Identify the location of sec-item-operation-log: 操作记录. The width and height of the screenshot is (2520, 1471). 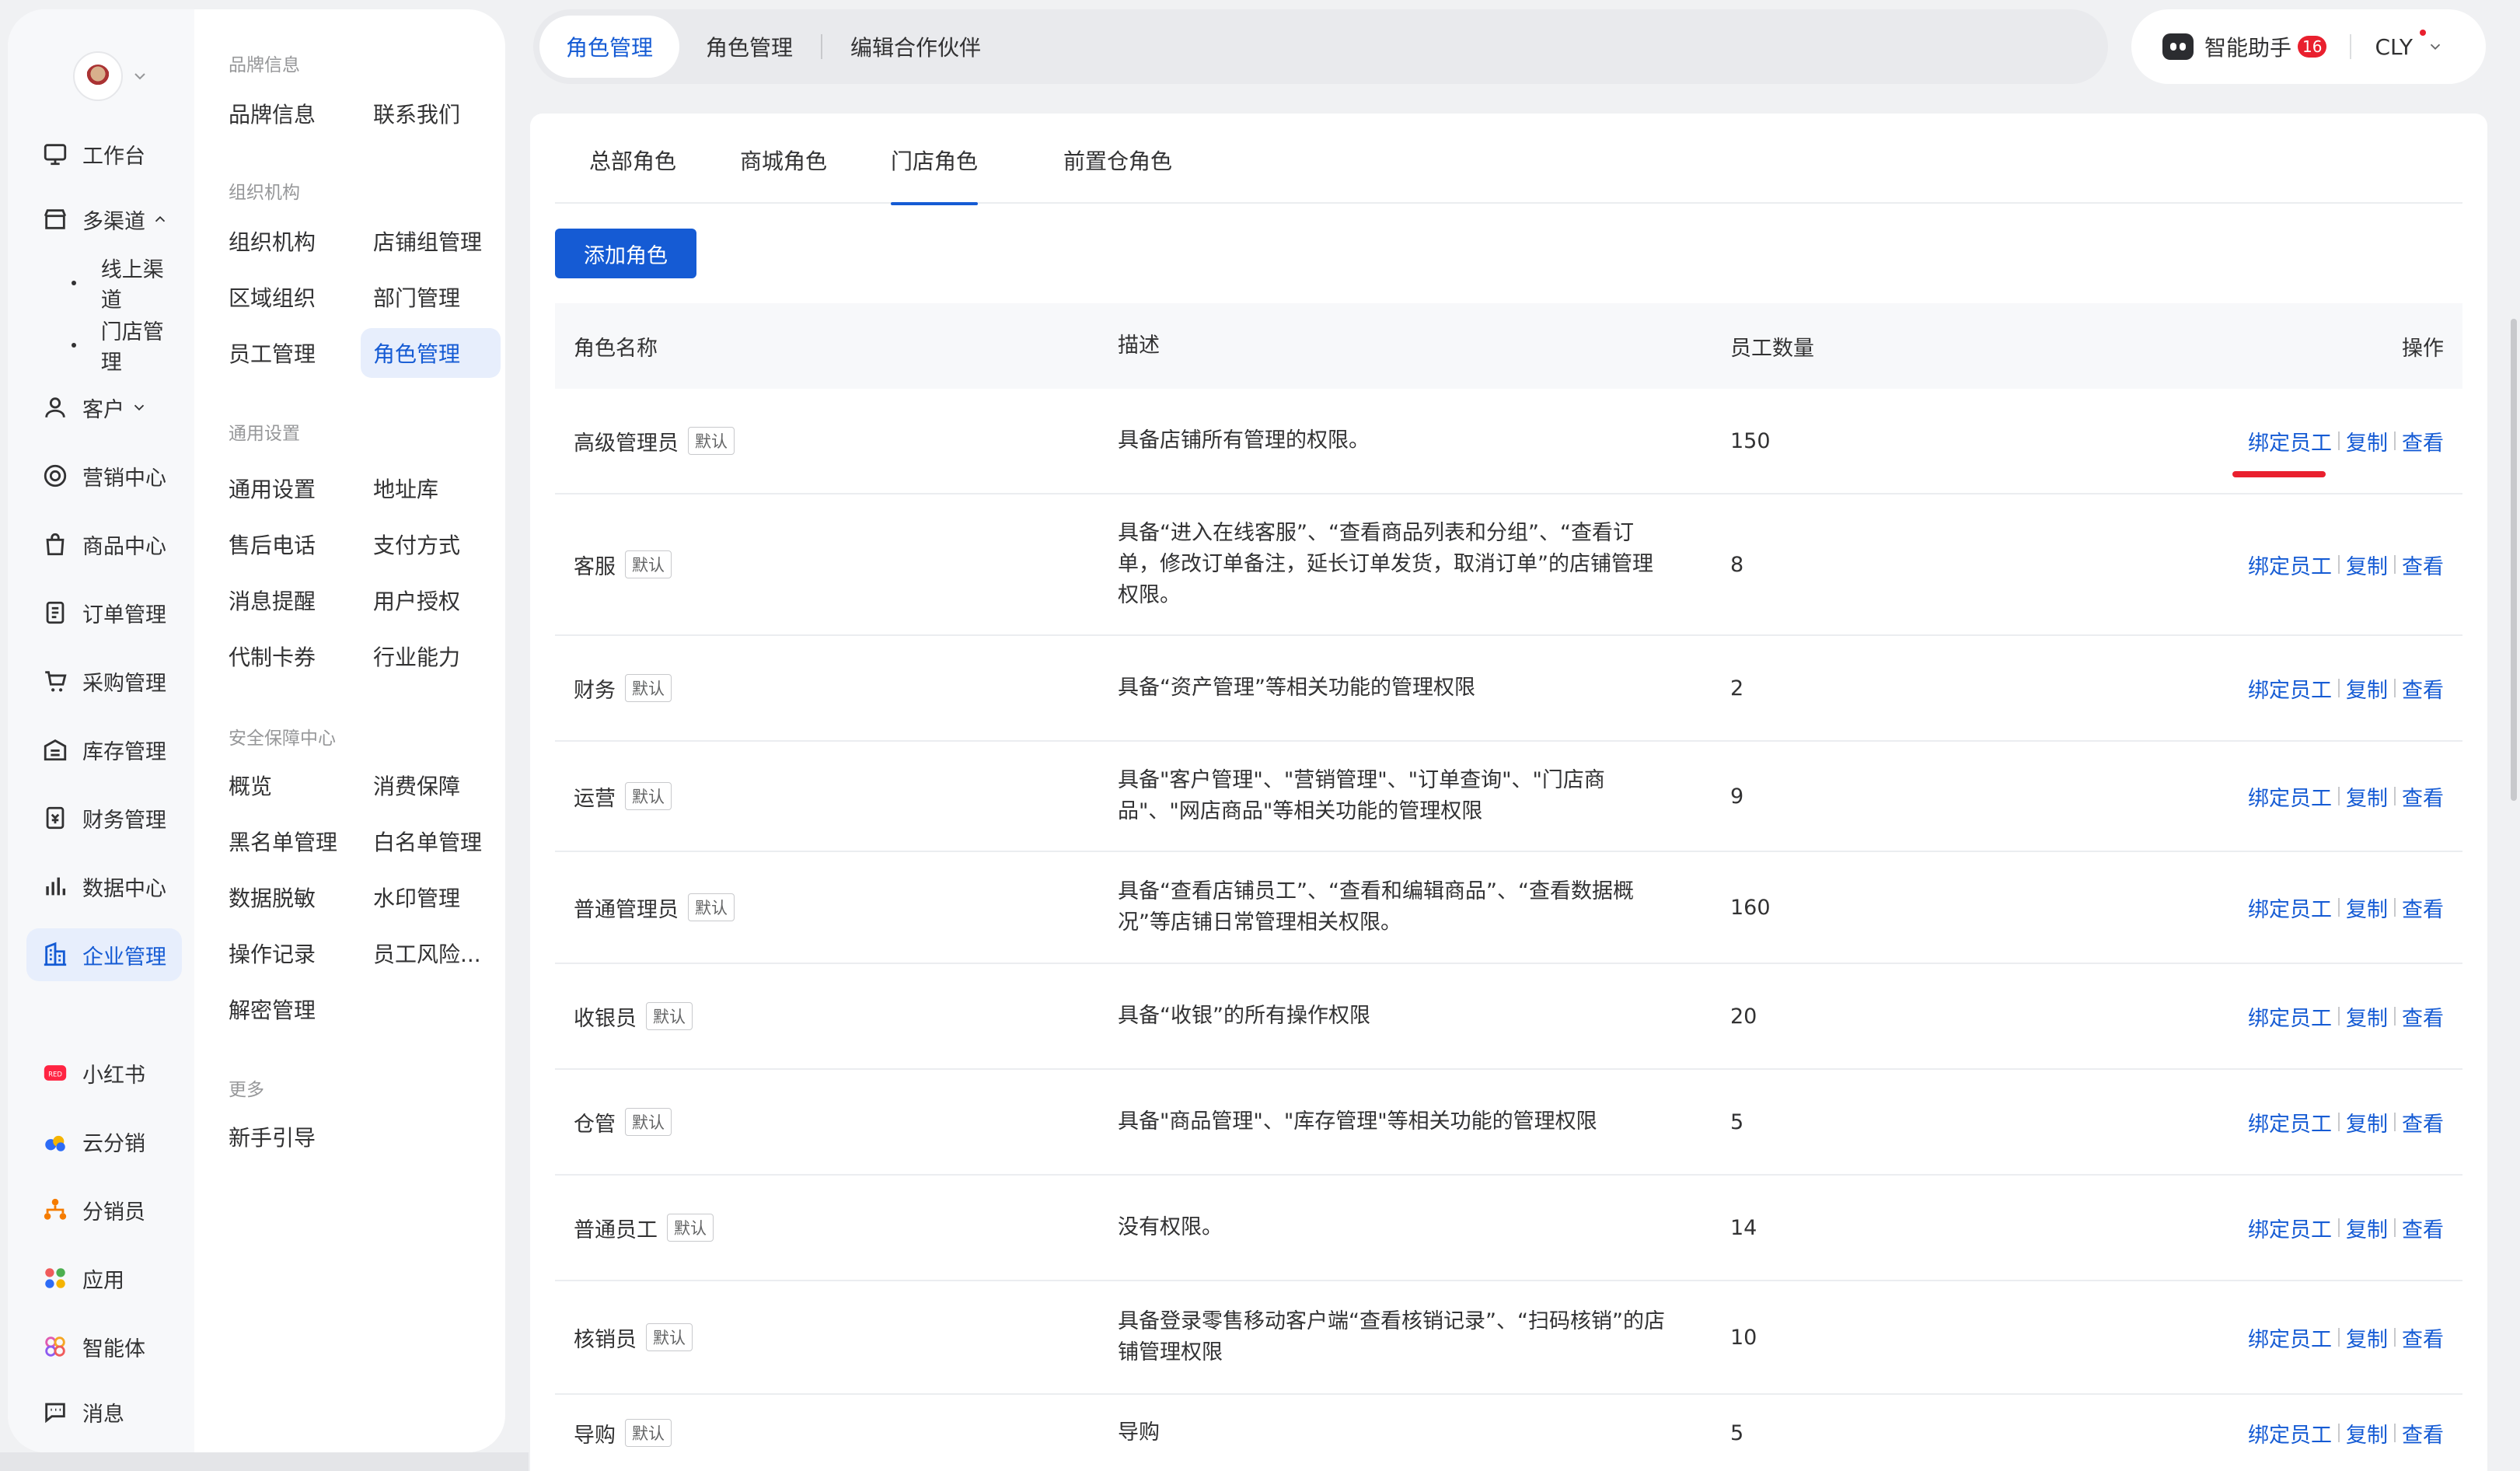
(286, 953).